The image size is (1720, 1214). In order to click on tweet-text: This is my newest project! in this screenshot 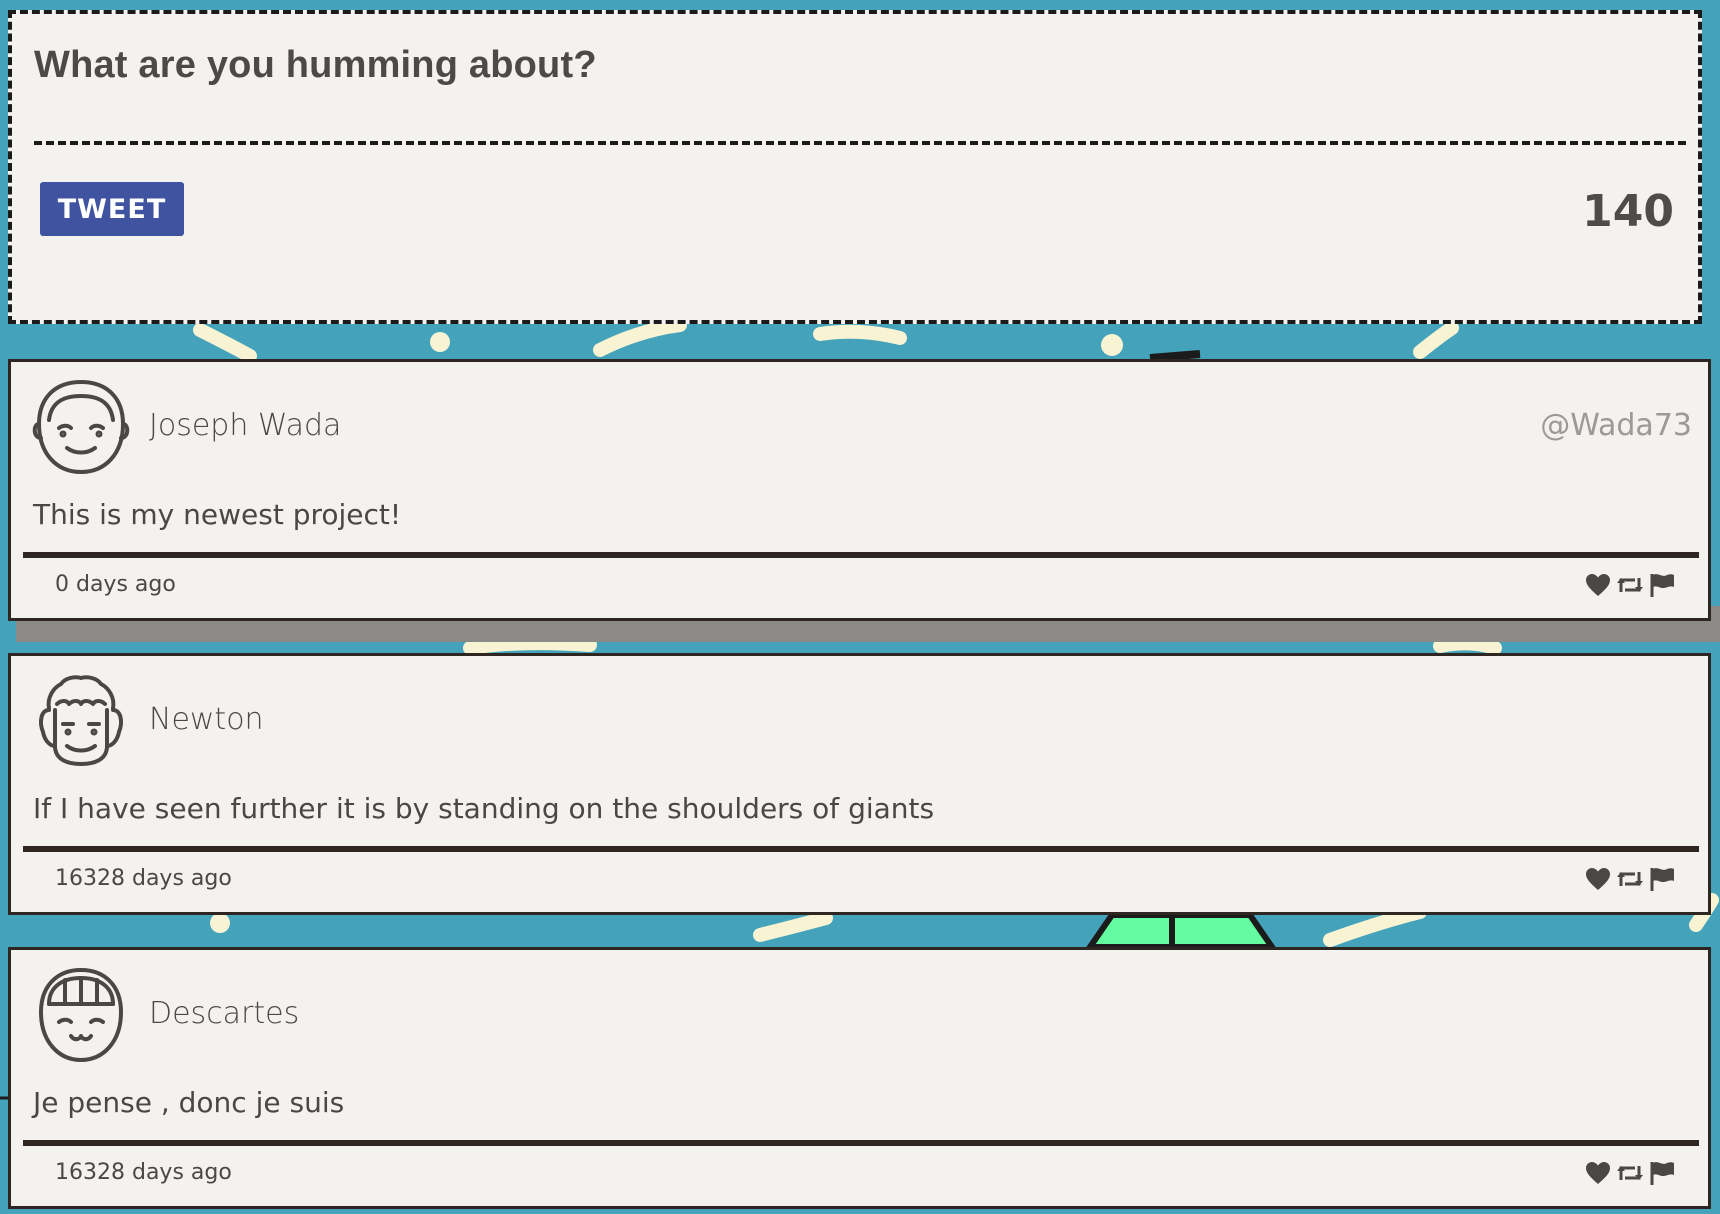, I will do `click(217, 514)`.